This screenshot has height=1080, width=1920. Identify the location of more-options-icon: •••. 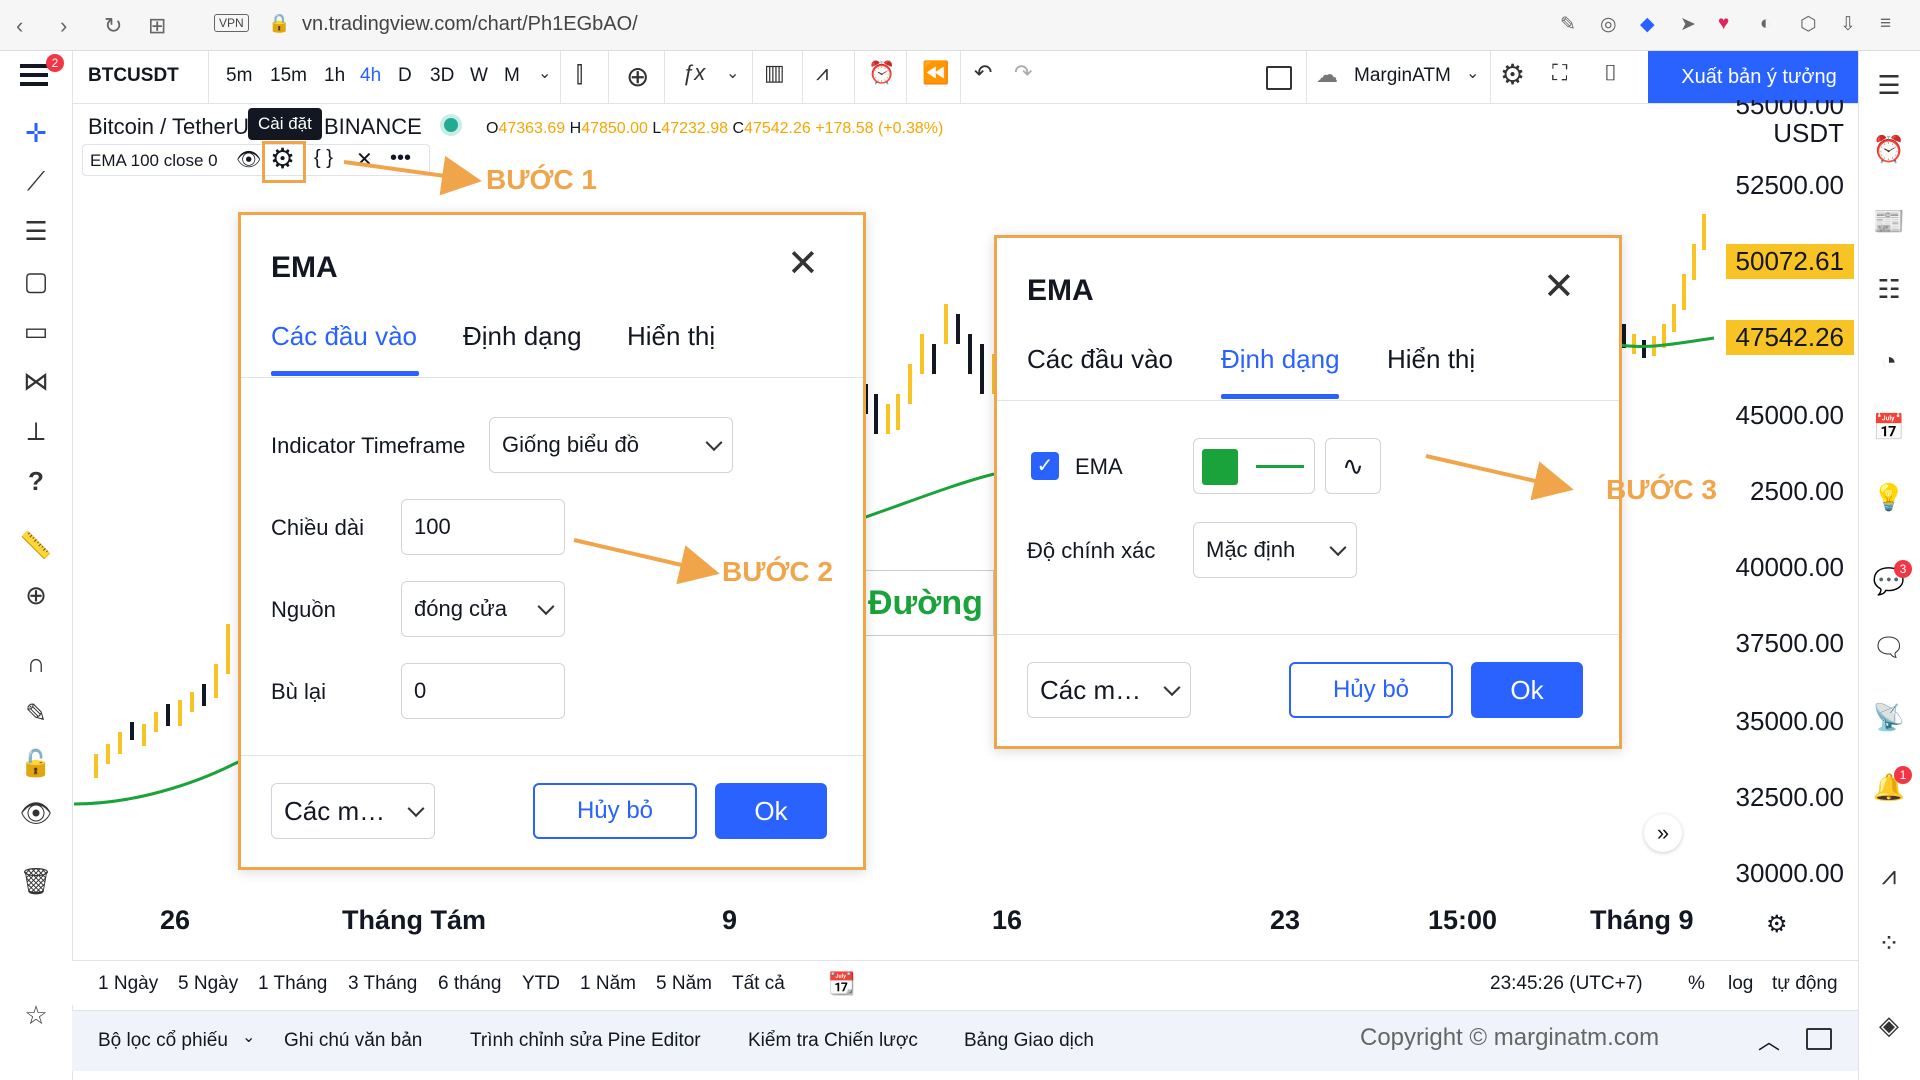
(400, 158).